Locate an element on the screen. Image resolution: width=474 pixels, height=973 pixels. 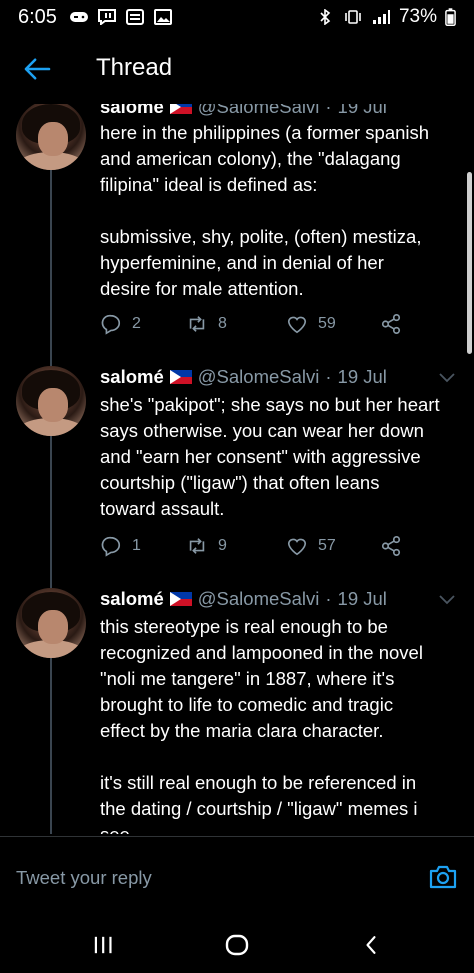
recent-apps-button is located at coordinates (103, 945).